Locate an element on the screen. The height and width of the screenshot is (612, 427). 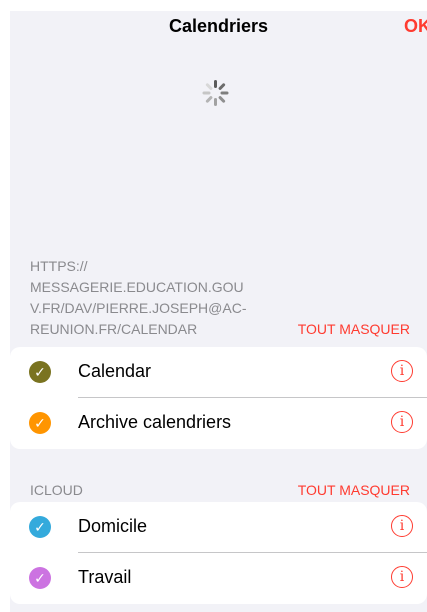
calendar-row: ✓ Archive calendriers i is located at coordinates (218, 423).